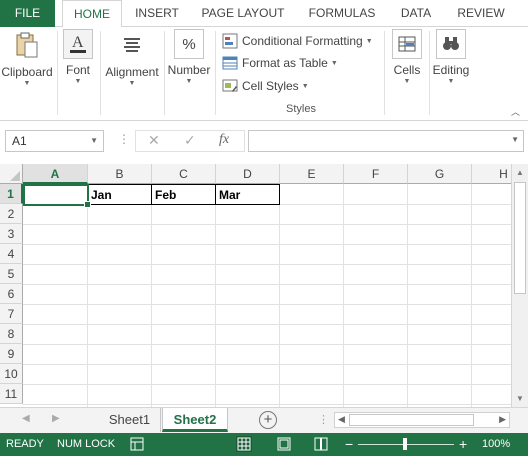 Image resolution: width=528 pixels, height=456 pixels. Describe the element at coordinates (183, 194) in the screenshot. I see `cell-c1: Feb` at that location.